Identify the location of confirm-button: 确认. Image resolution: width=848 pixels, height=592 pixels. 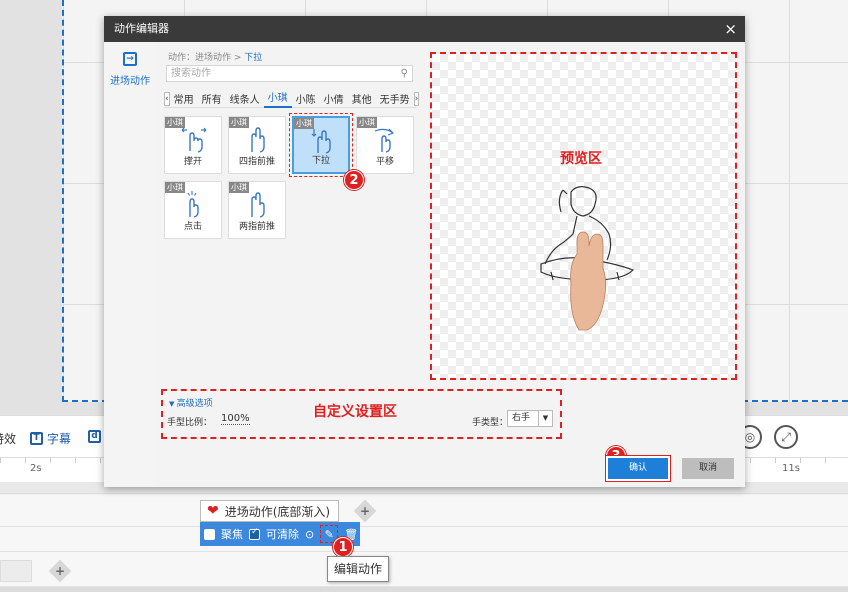
(638, 468).